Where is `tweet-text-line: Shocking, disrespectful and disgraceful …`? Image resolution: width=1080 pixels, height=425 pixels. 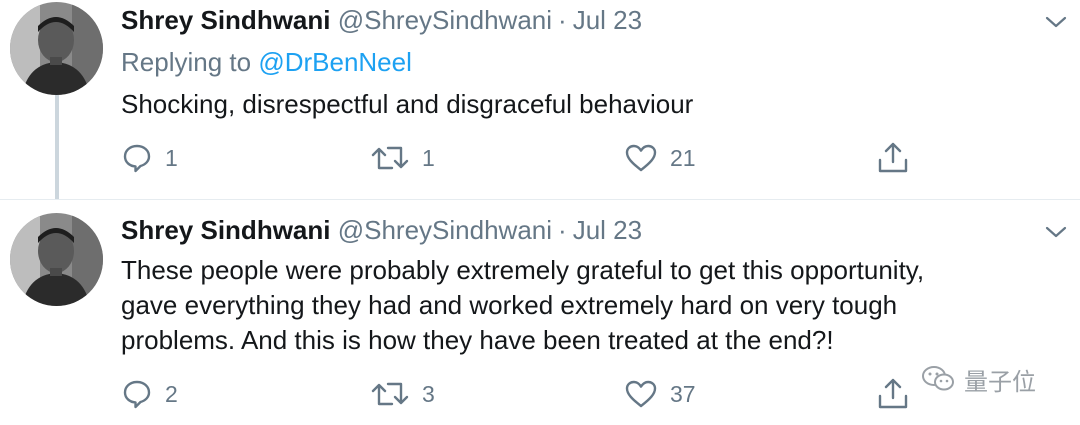
tweet-text-line: Shocking, disrespectful and disgraceful … is located at coordinates (407, 104).